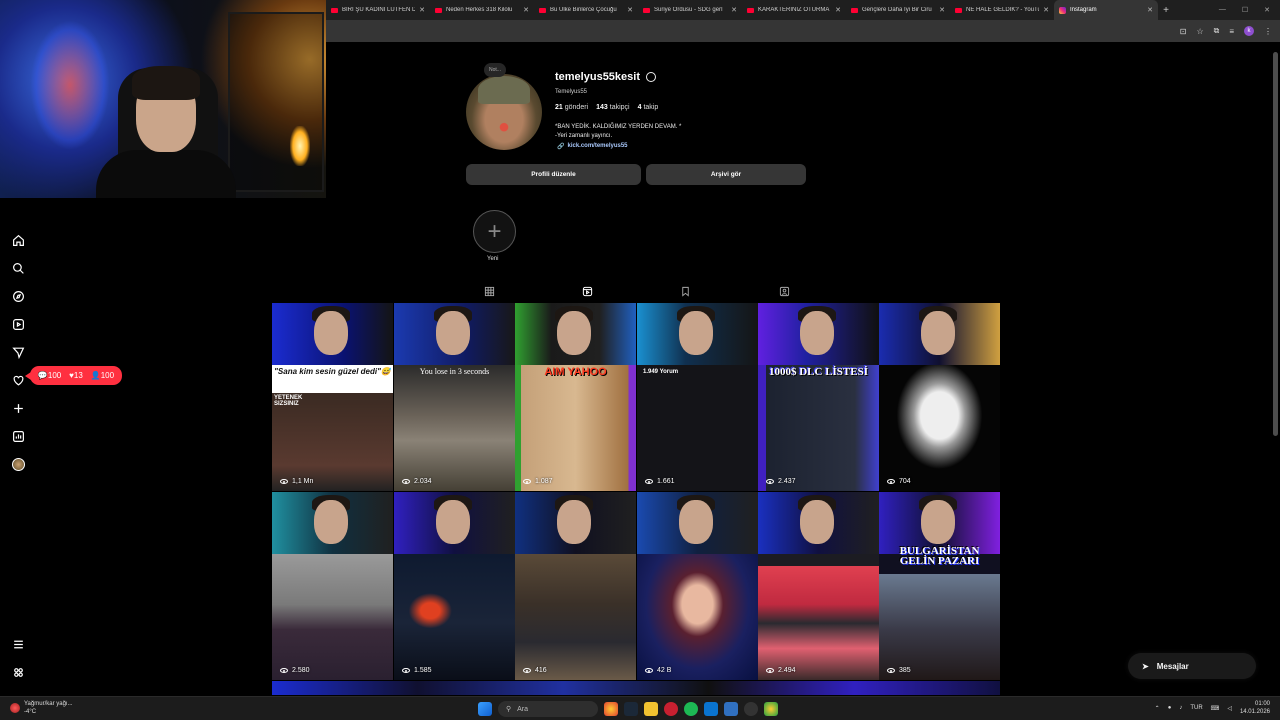  I want to click on reel-tile: You lose in 3 seconds 2.034, so click(454, 397).